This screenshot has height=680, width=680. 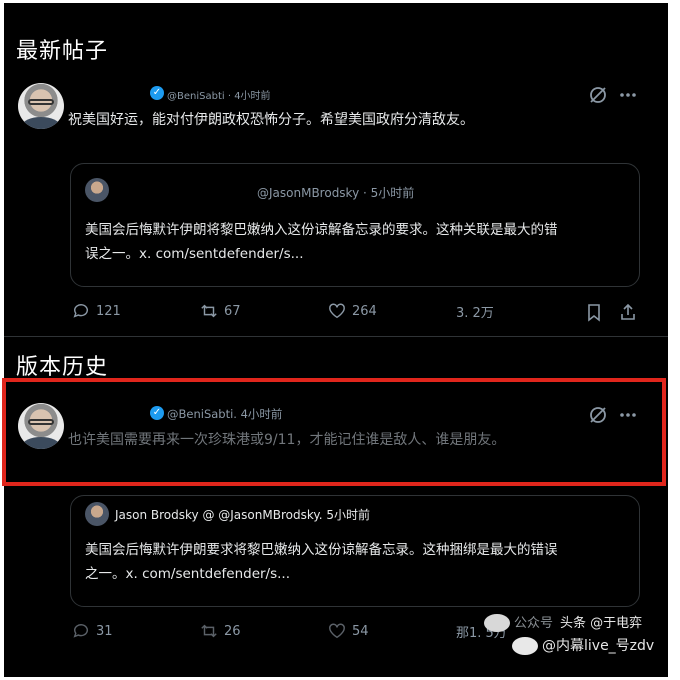 I want to click on reply-button: 121, so click(x=96, y=311).